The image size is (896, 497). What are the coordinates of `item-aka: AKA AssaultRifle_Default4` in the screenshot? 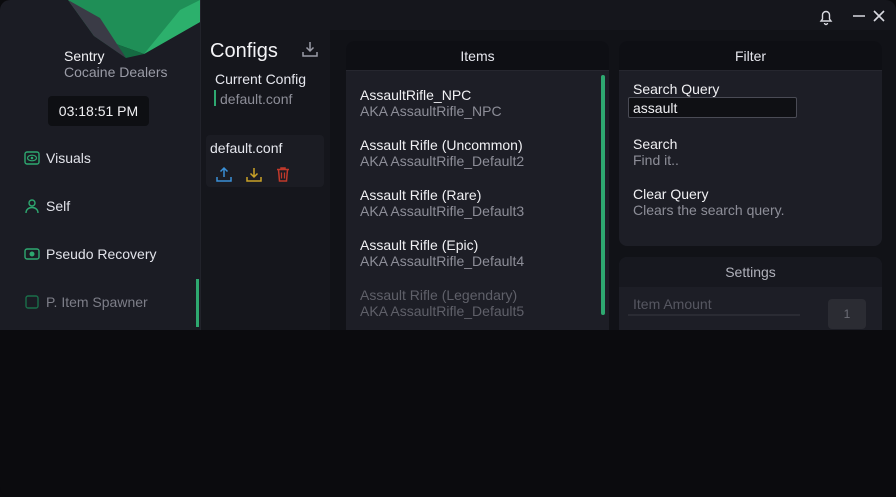 It's located at (442, 261).